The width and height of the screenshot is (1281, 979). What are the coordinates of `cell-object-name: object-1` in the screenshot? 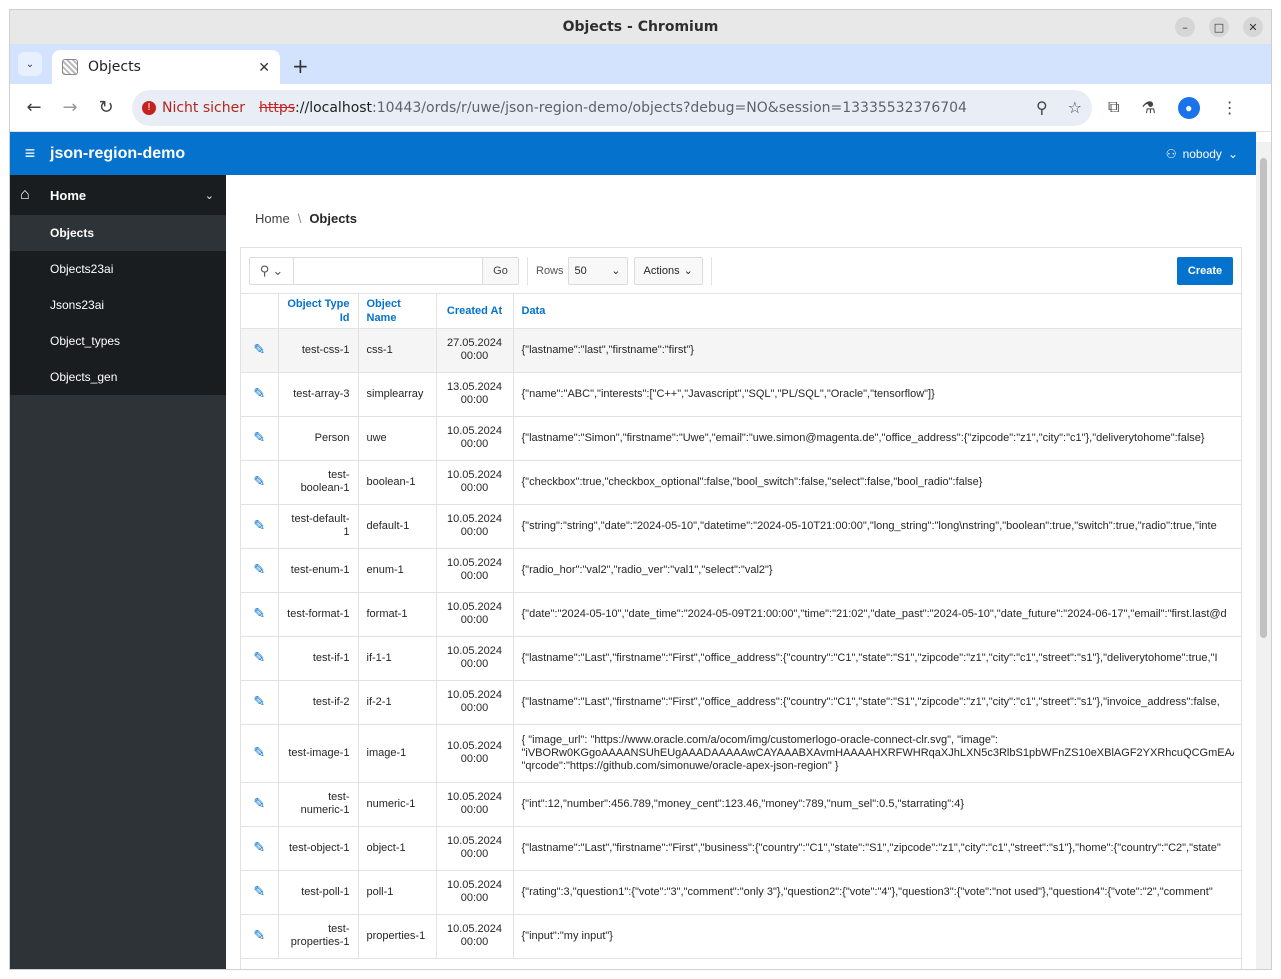 It's located at (397, 848).